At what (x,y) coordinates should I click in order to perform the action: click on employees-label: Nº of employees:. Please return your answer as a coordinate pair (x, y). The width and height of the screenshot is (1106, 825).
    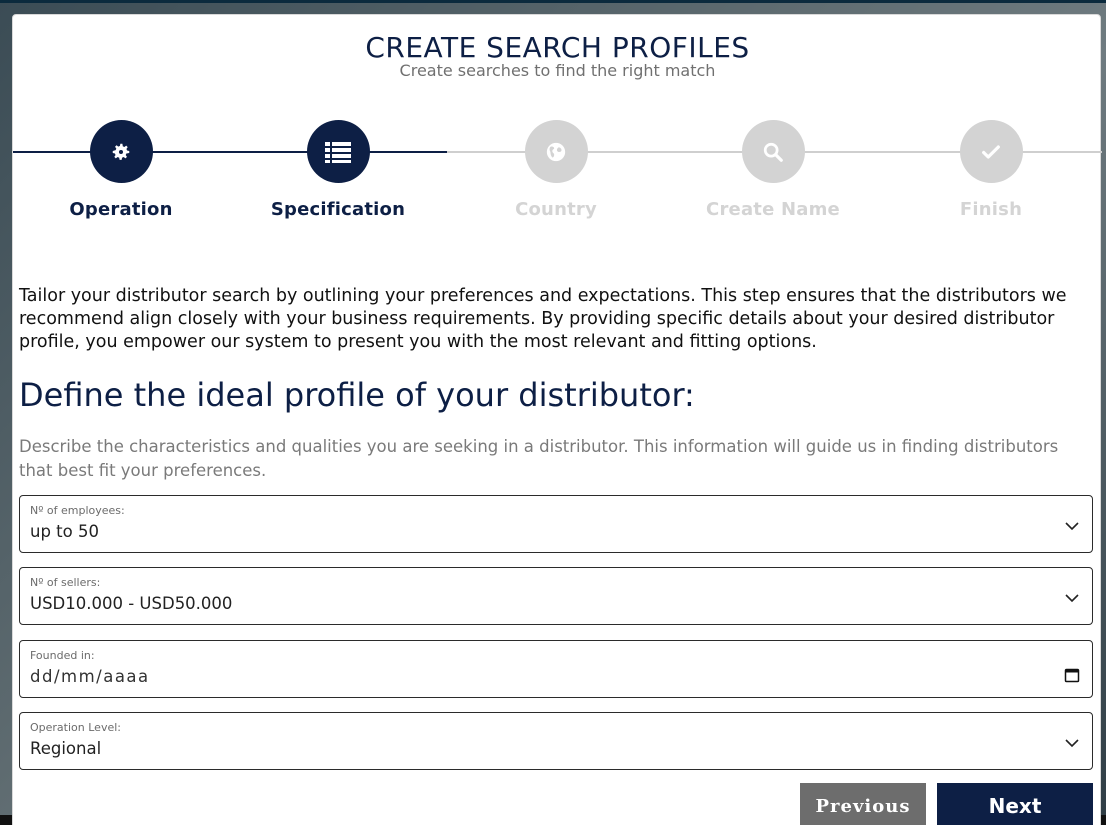
    Looking at the image, I should click on (77, 510).